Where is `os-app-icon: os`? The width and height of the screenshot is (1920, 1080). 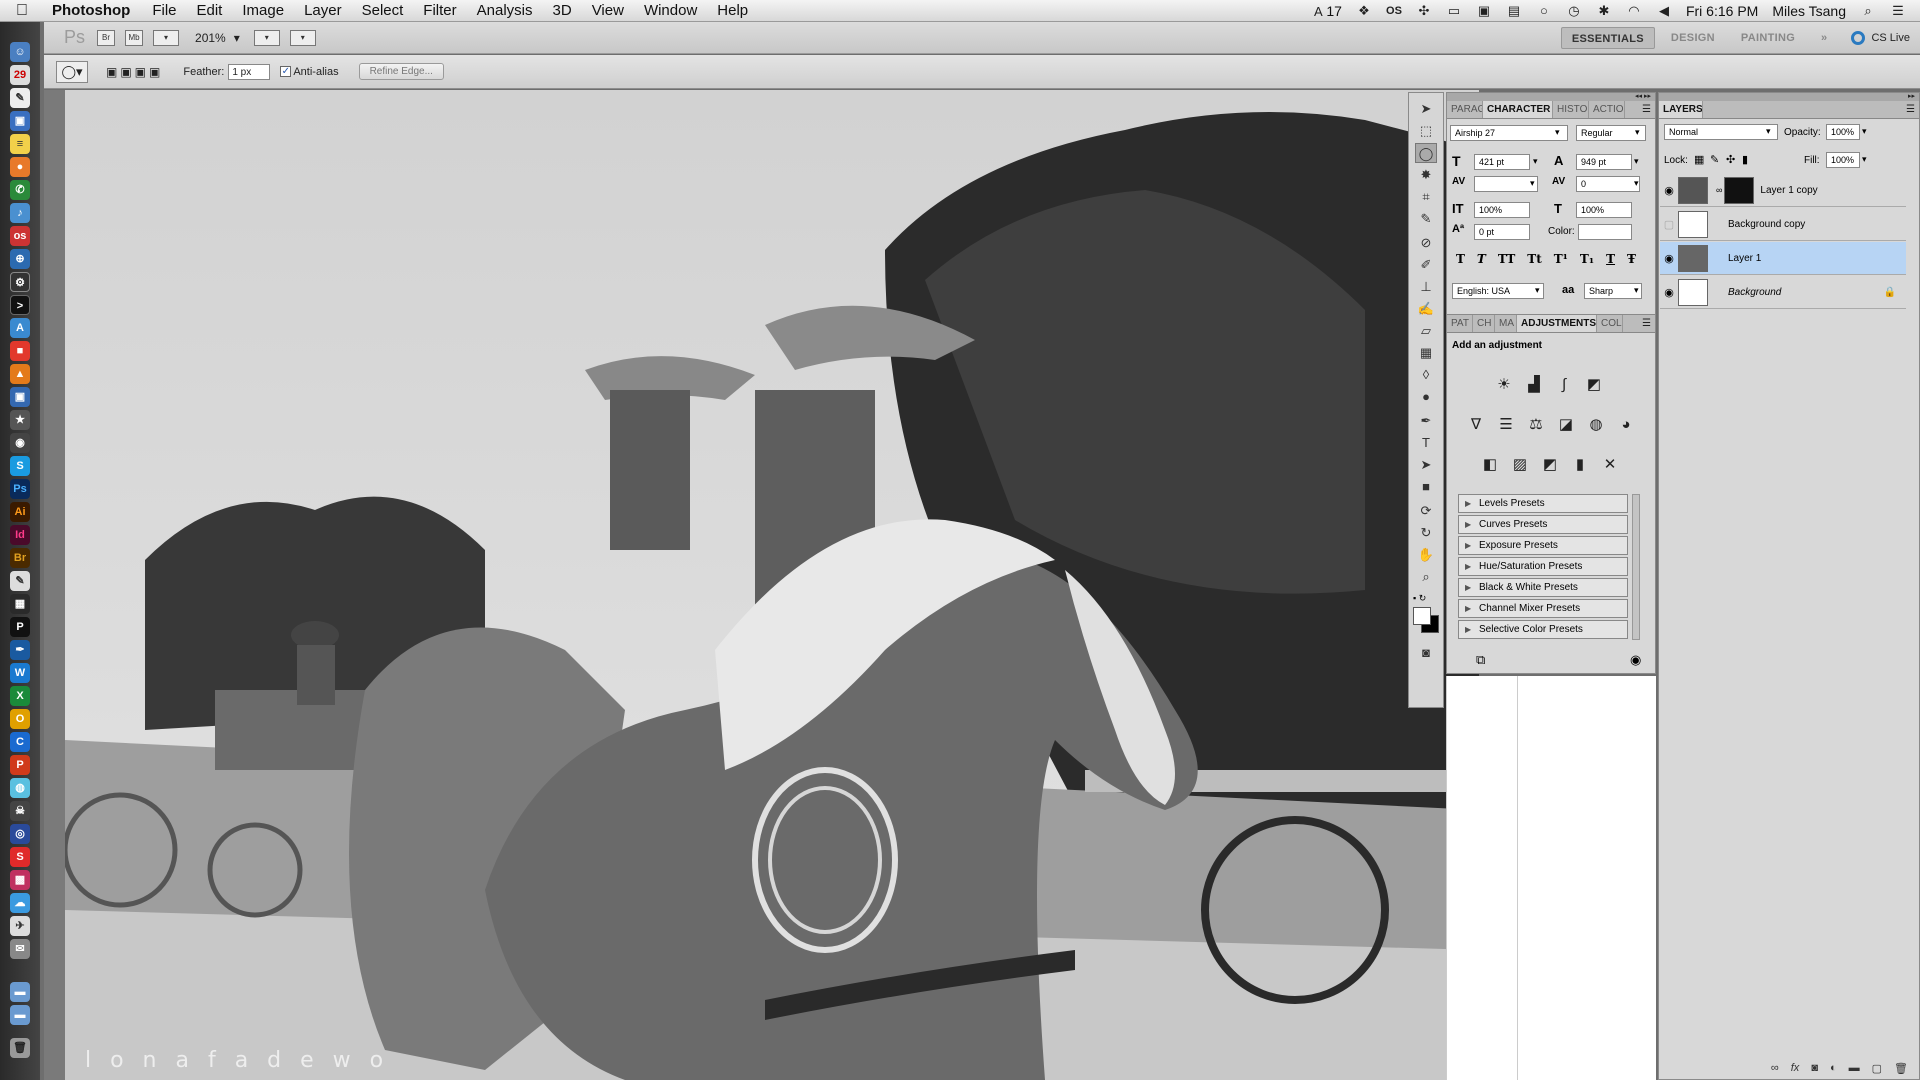
os-app-icon: os is located at coordinates (20, 236).